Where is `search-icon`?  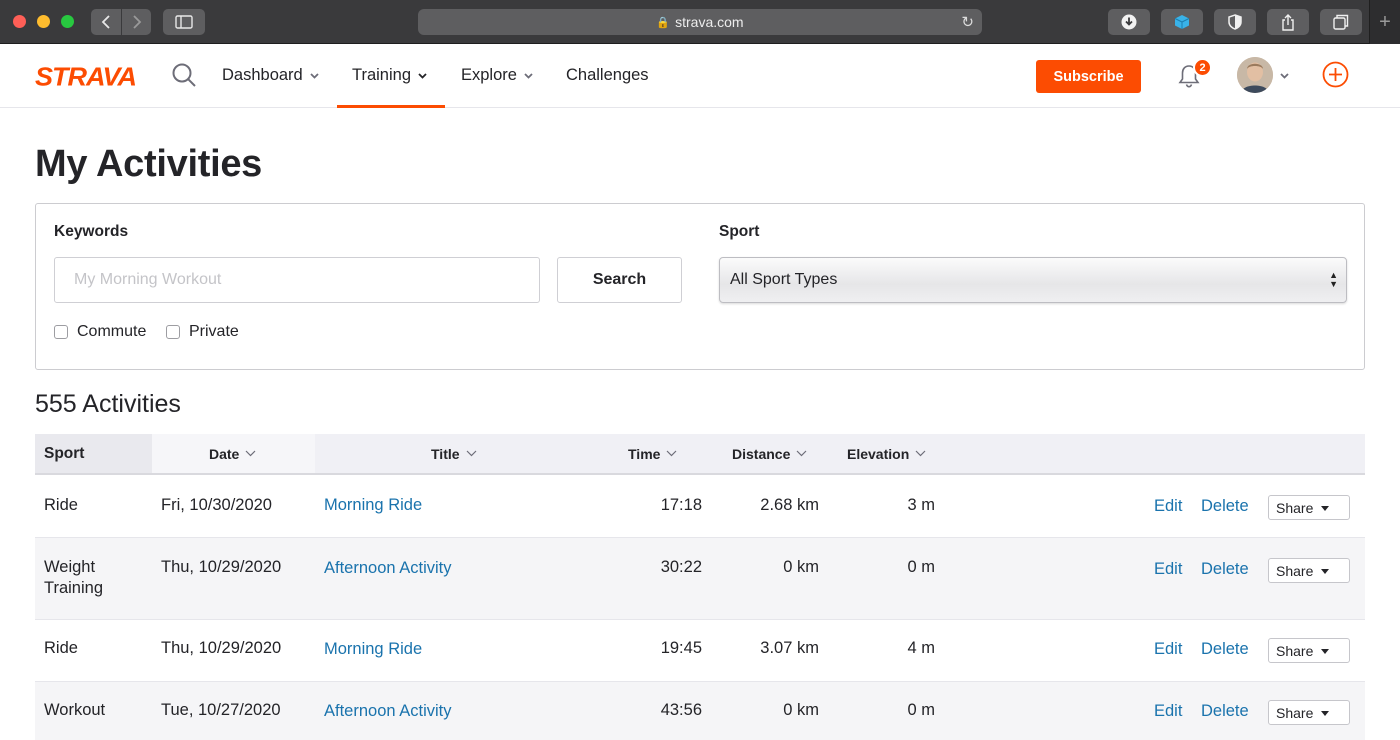
search-icon is located at coordinates (184, 75).